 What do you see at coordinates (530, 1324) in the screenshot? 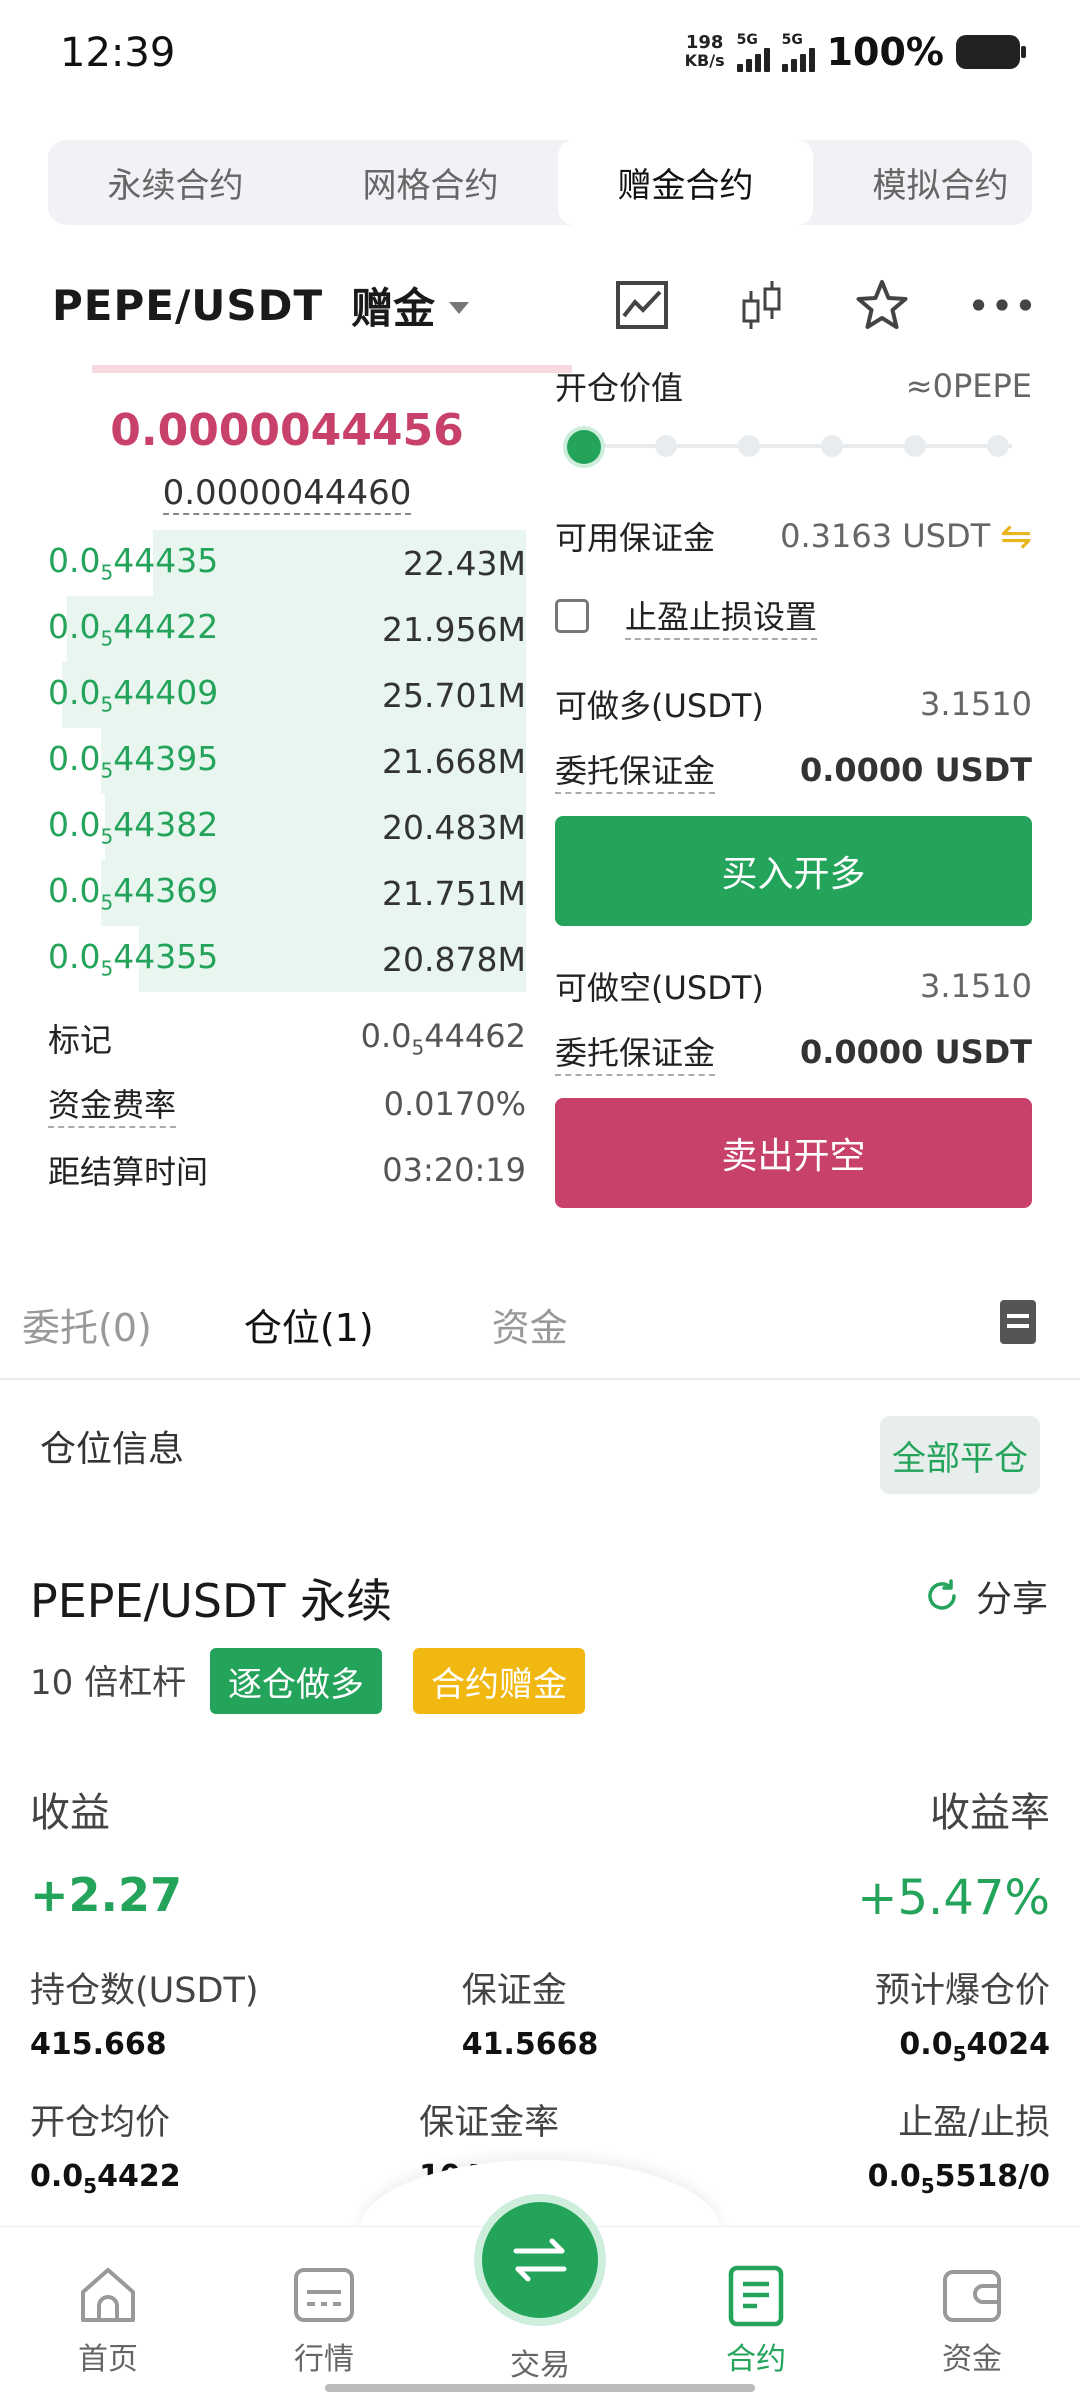
I see `tab-assets: 资金` at bounding box center [530, 1324].